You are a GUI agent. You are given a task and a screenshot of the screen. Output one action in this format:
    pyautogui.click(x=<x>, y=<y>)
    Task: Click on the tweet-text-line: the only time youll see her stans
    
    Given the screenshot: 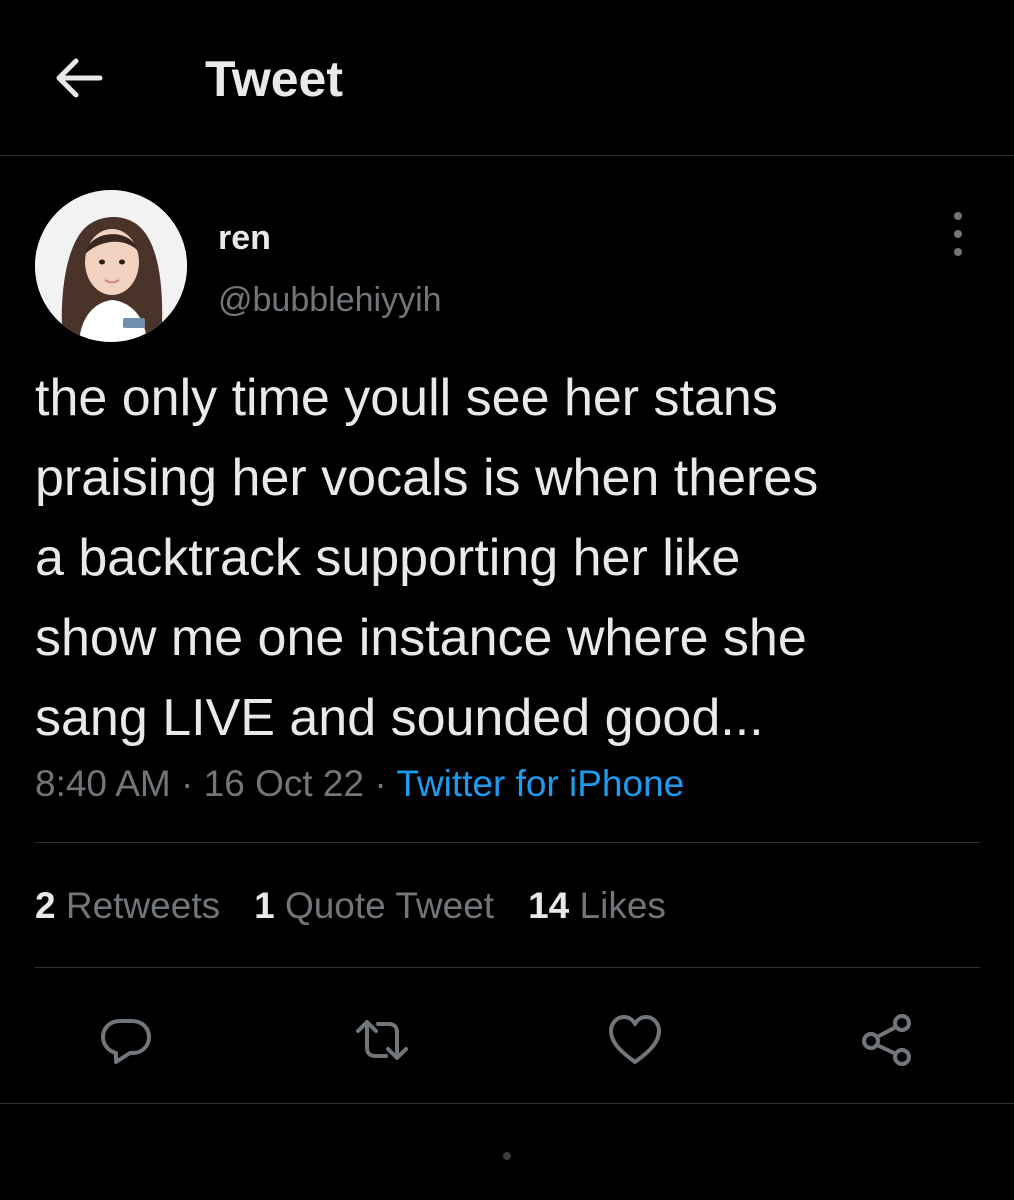 What is the action you would take?
    pyautogui.click(x=406, y=398)
    